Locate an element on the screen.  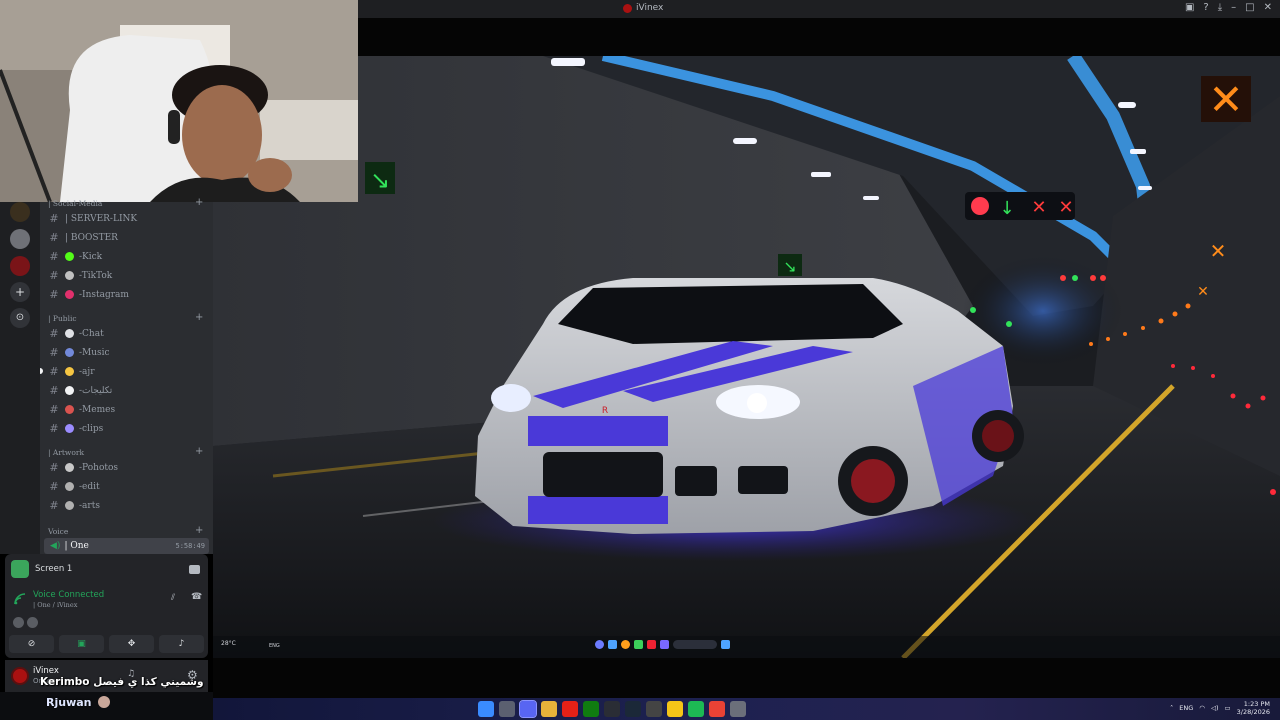
minimize-button: – is located at coordinates (1233, 7).